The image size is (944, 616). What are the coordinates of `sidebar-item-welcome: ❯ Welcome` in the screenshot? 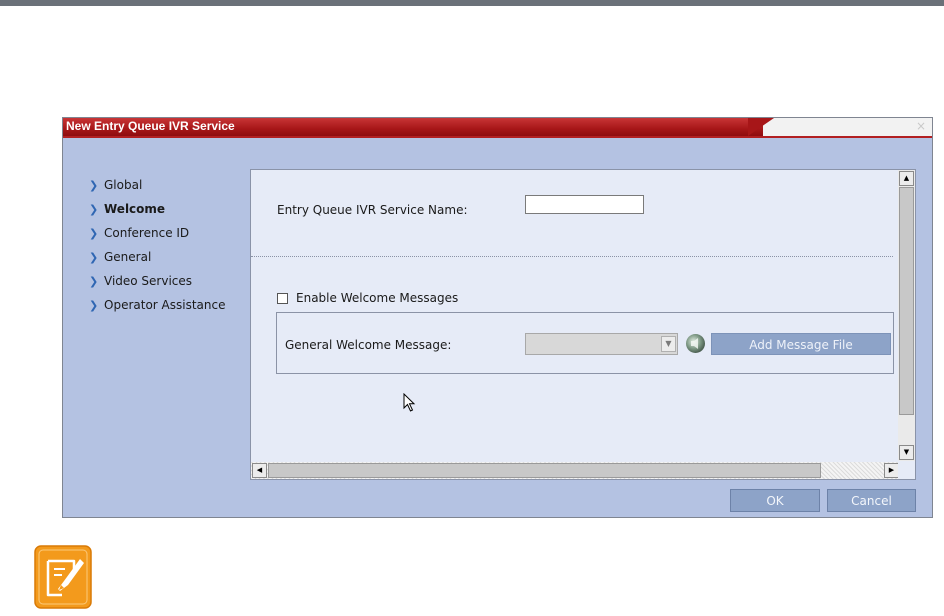 It's located at (174, 209).